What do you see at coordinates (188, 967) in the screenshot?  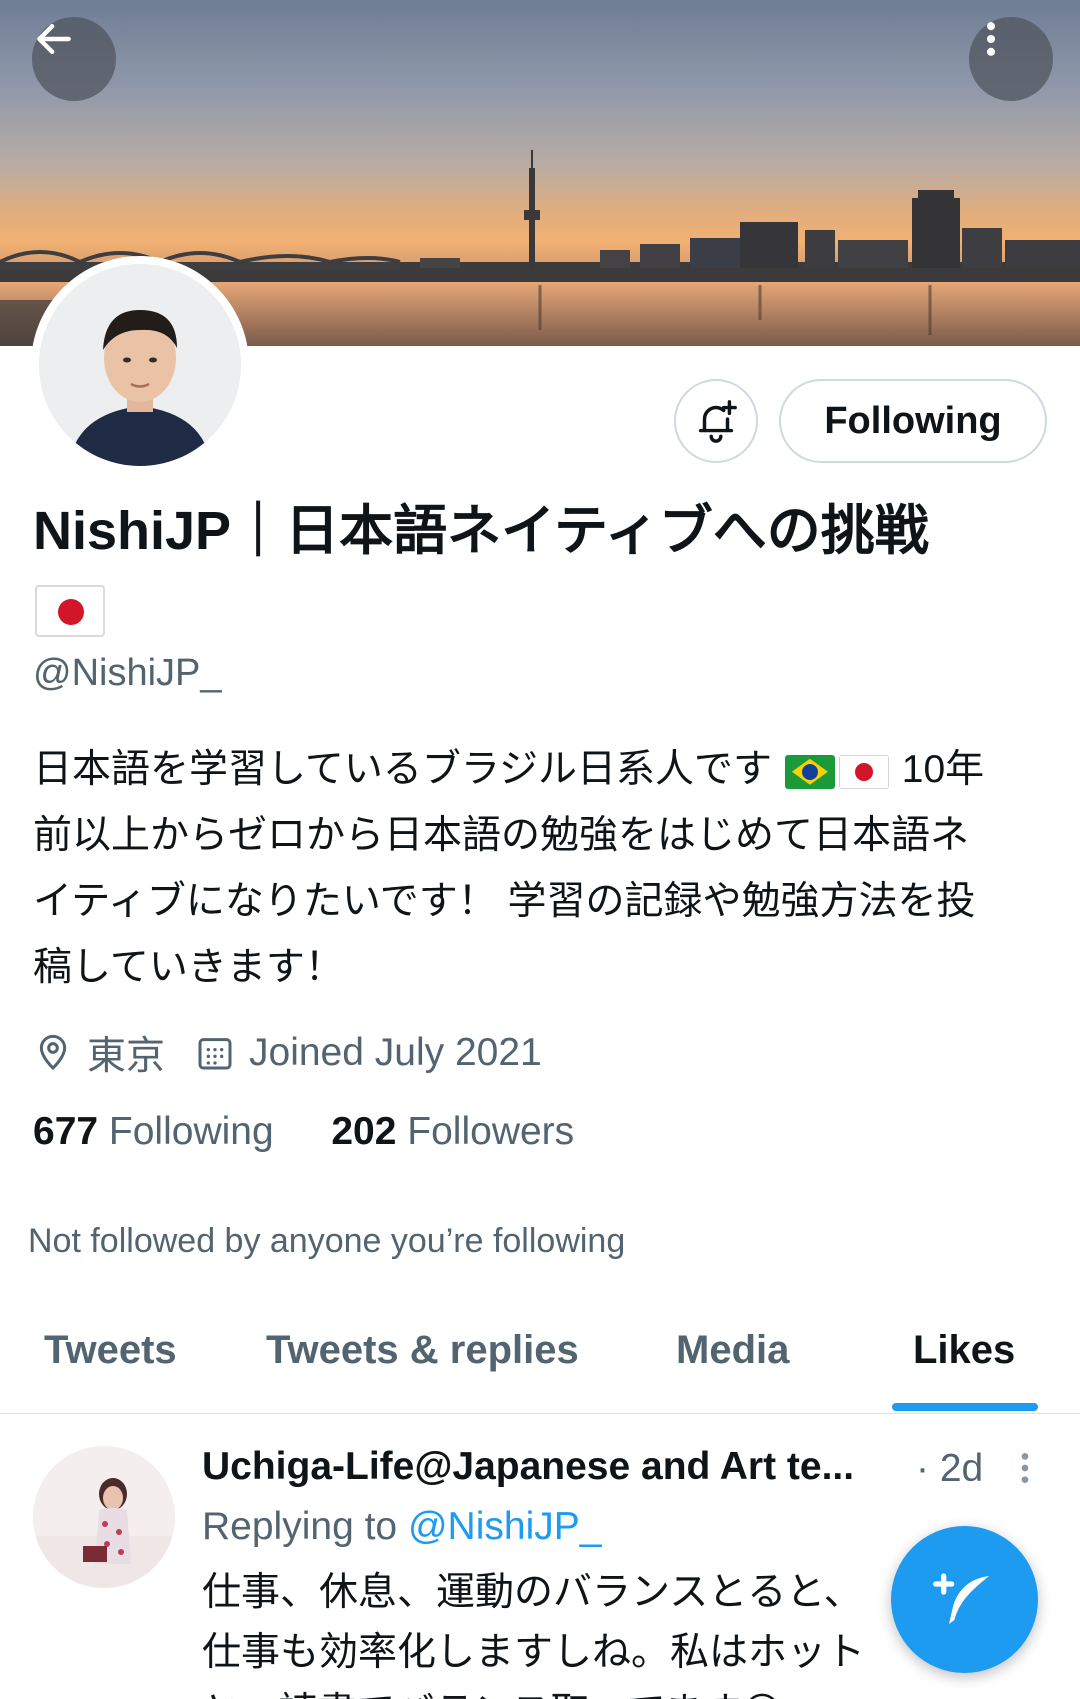 I see `bio-line: 稿していきます！` at bounding box center [188, 967].